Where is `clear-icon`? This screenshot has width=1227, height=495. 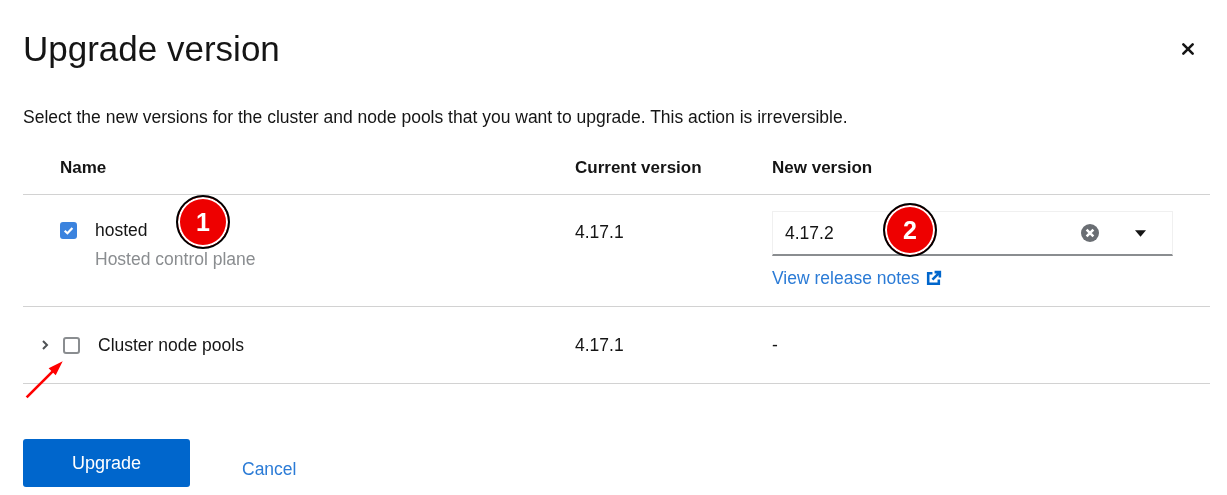 clear-icon is located at coordinates (1090, 233).